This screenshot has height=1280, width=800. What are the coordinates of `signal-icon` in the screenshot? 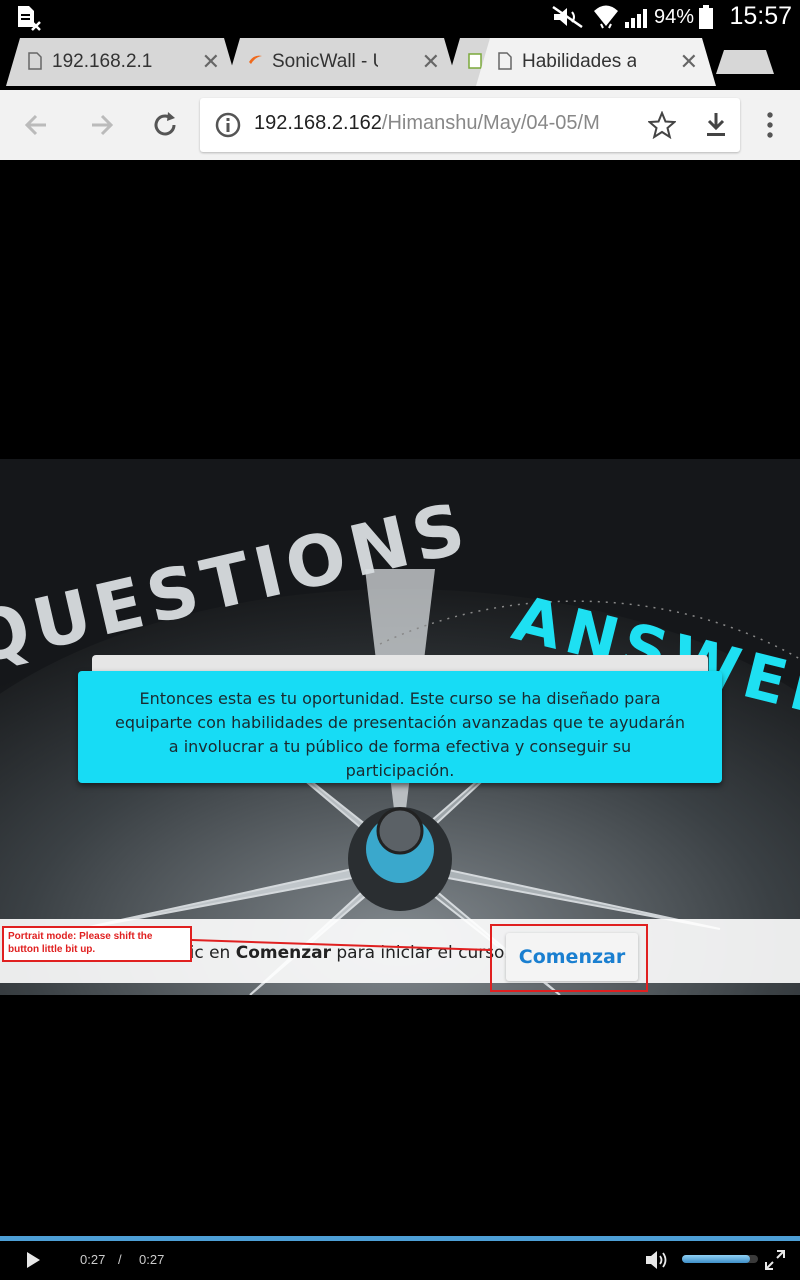 It's located at (636, 18).